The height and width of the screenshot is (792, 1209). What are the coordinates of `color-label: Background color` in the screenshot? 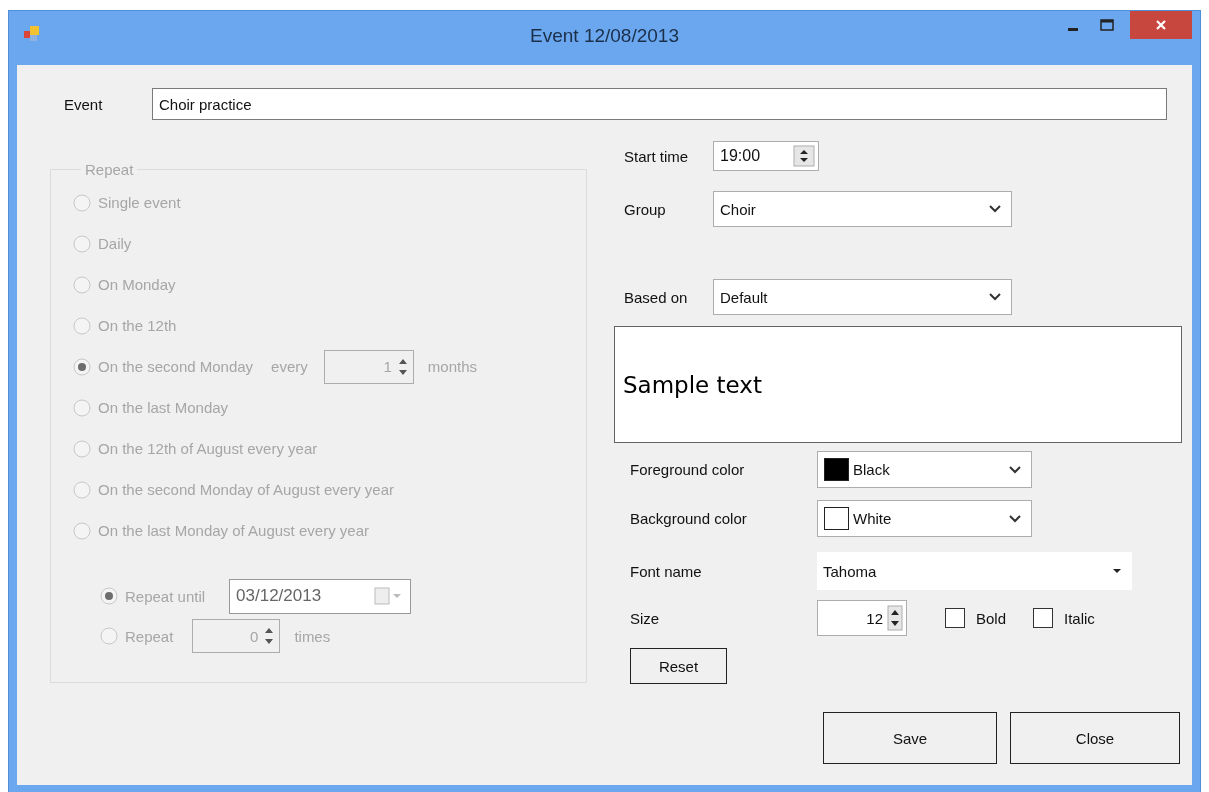 It's located at (688, 518).